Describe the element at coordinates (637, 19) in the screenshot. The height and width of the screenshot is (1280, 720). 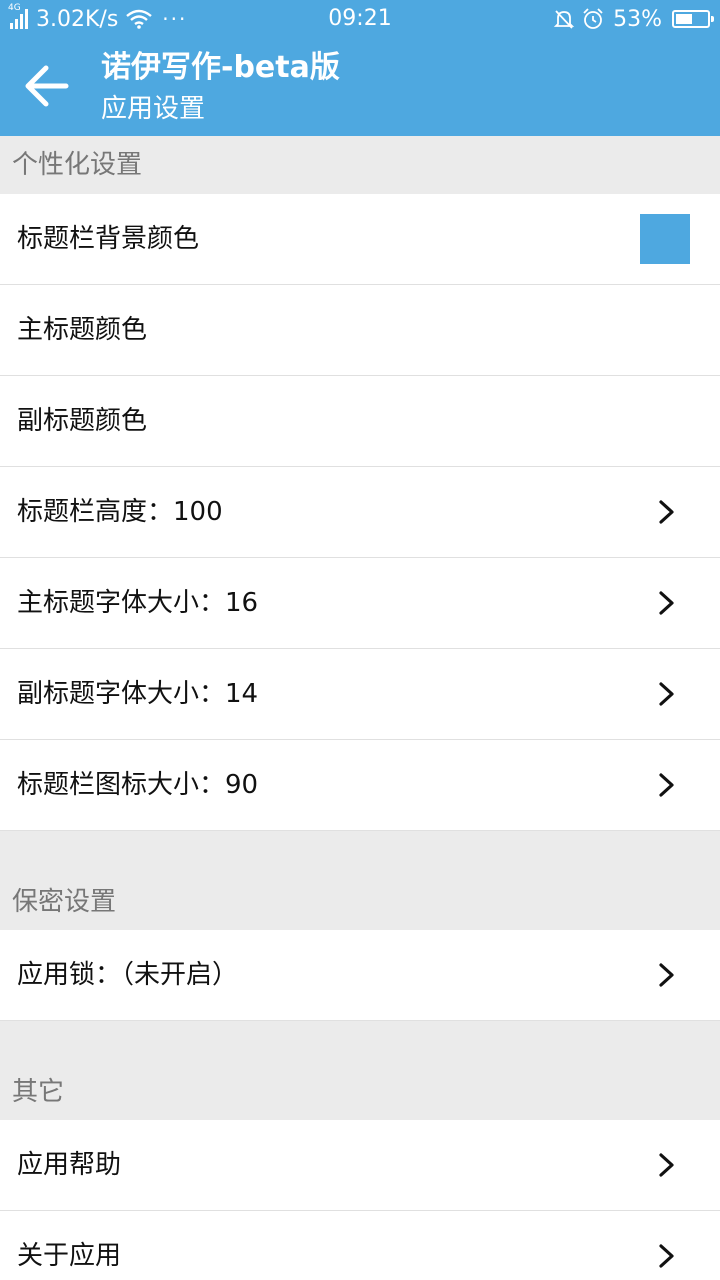
I see `battery-percent: 53%` at that location.